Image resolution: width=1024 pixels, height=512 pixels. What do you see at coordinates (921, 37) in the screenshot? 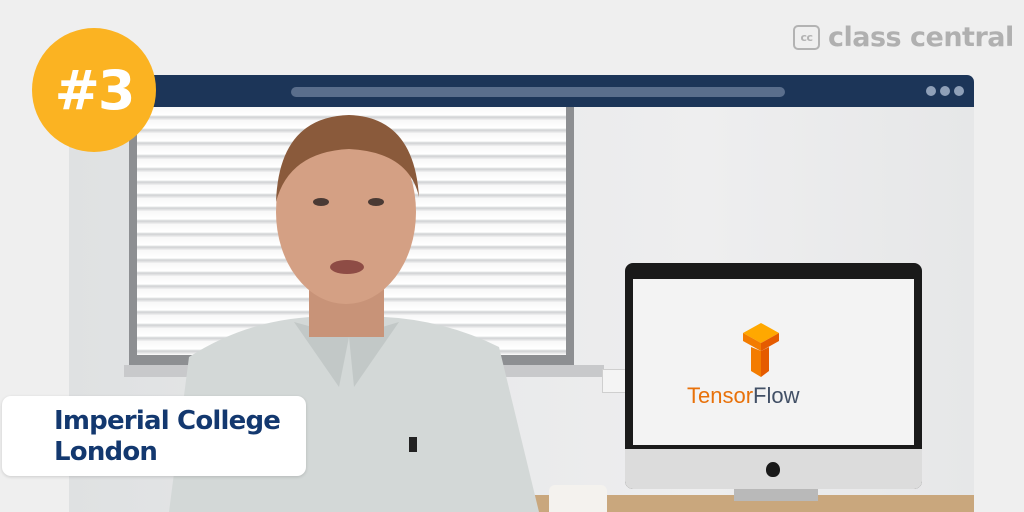
I see `brand-name: class central` at bounding box center [921, 37].